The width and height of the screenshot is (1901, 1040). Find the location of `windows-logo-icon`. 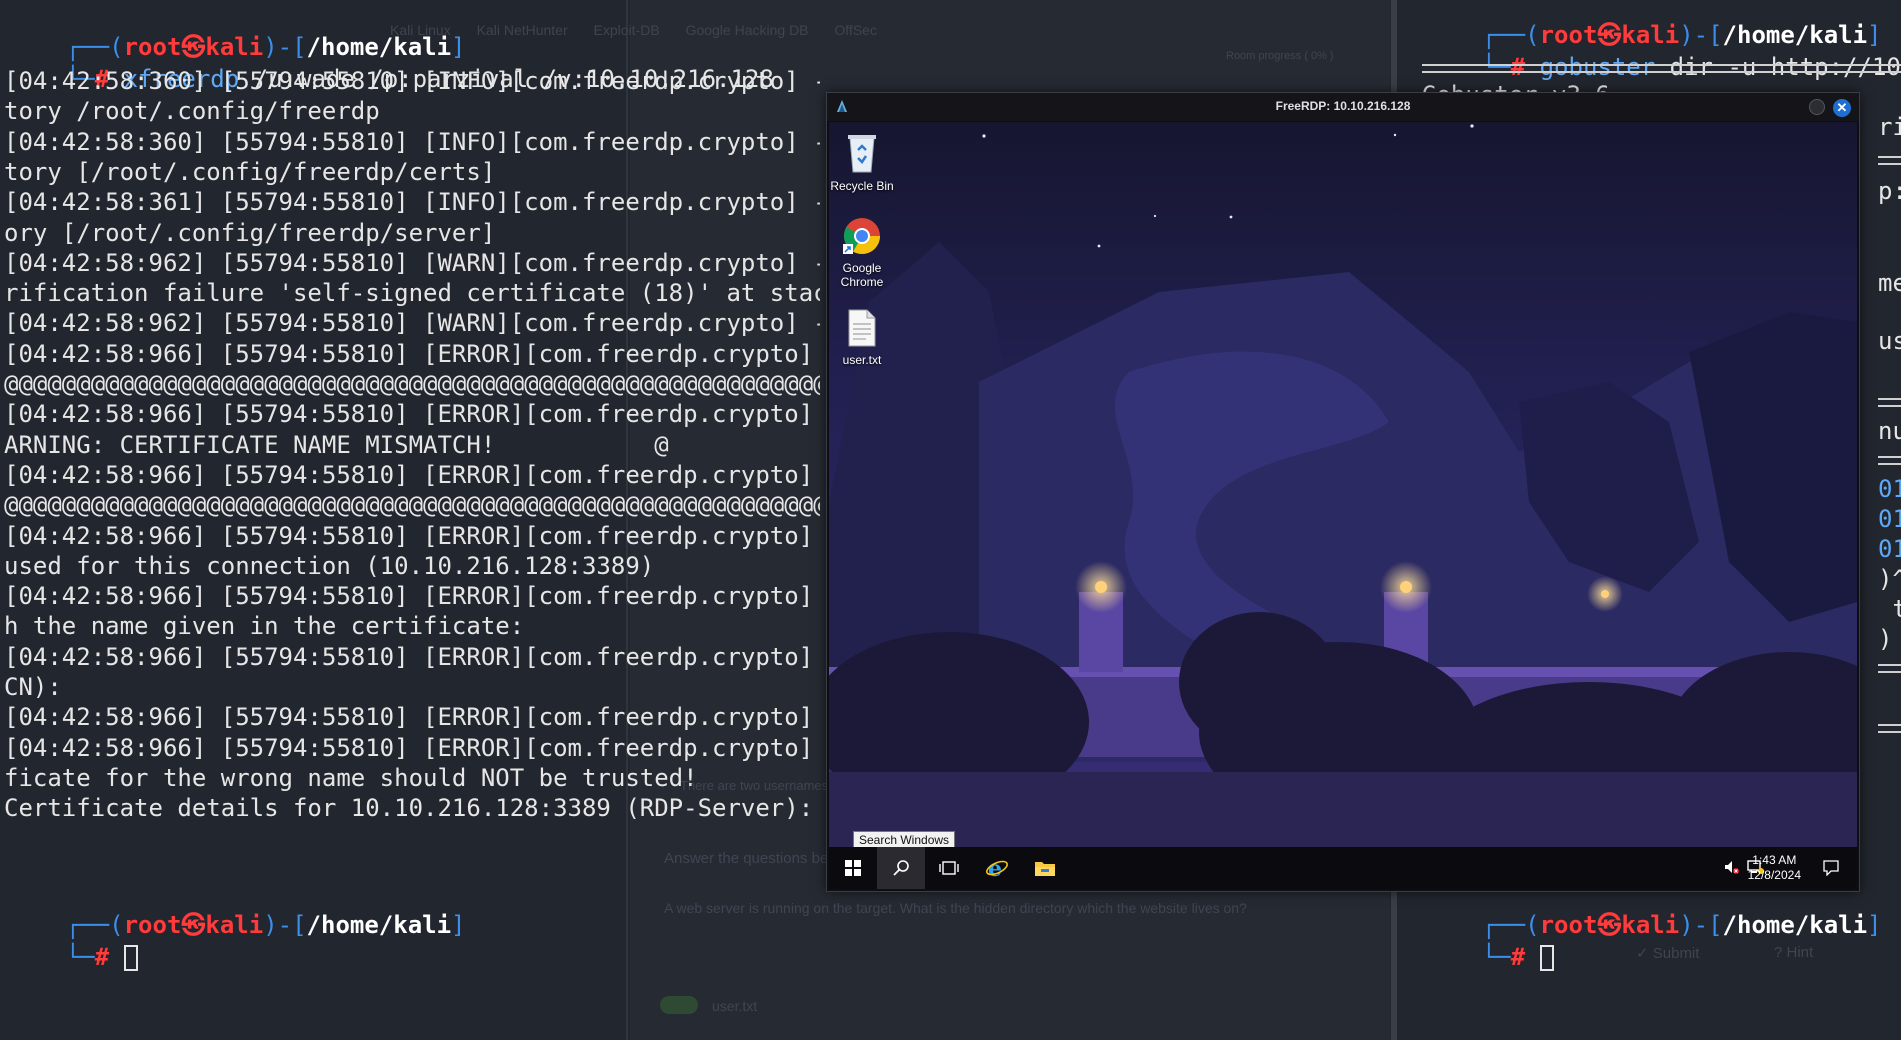

windows-logo-icon is located at coordinates (853, 868).